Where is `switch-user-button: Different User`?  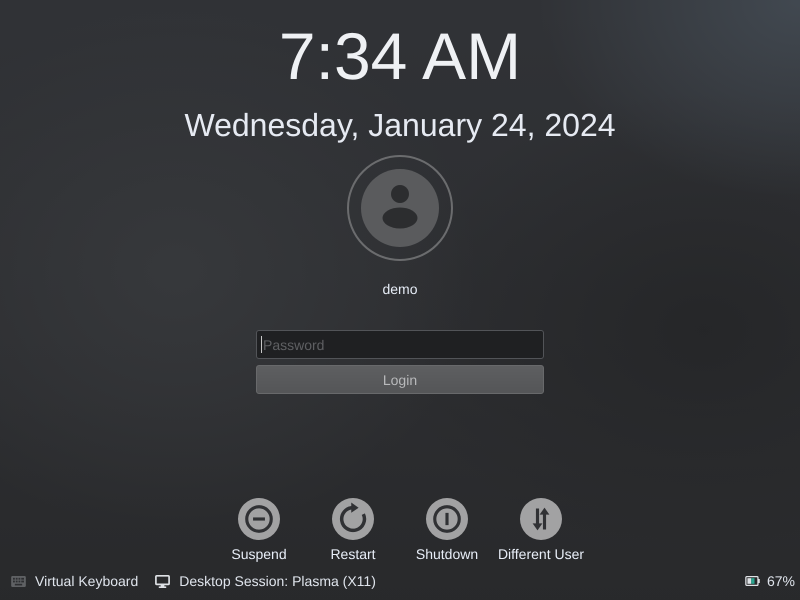 switch-user-button: Different User is located at coordinates (541, 531).